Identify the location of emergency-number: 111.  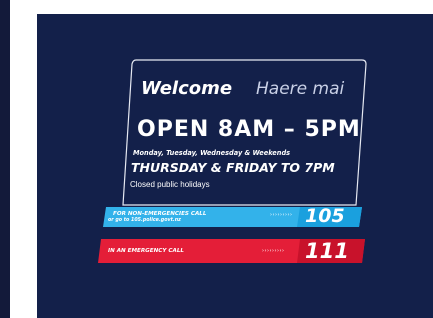
(327, 251).